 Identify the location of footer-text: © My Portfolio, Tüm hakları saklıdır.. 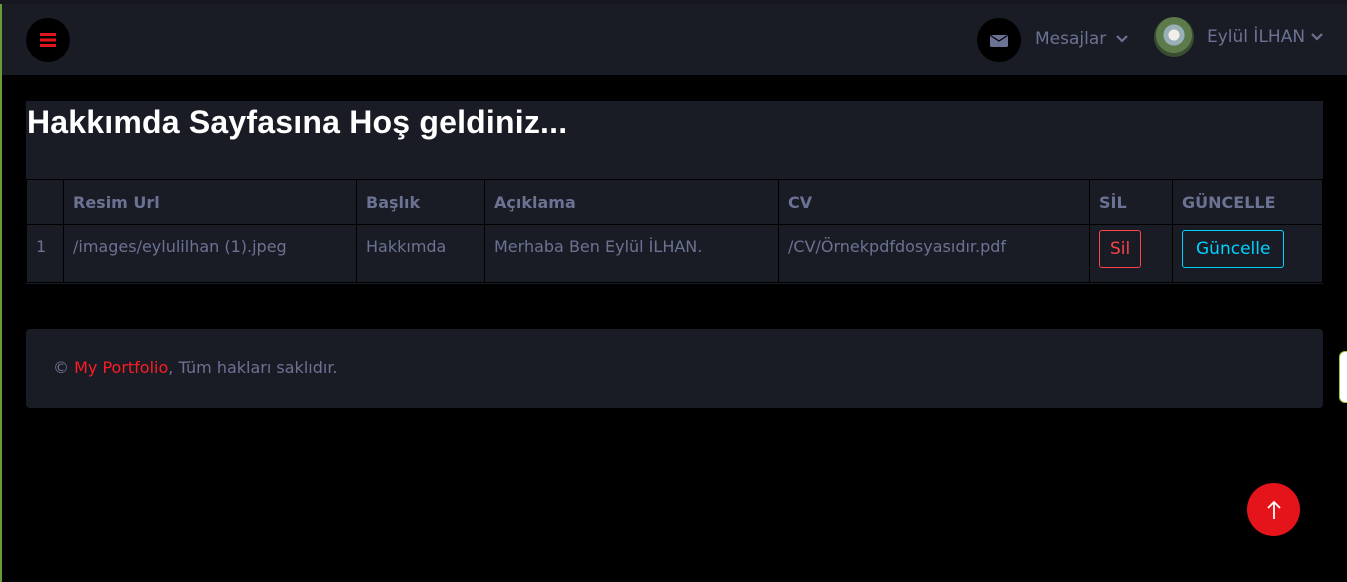
(195, 367).